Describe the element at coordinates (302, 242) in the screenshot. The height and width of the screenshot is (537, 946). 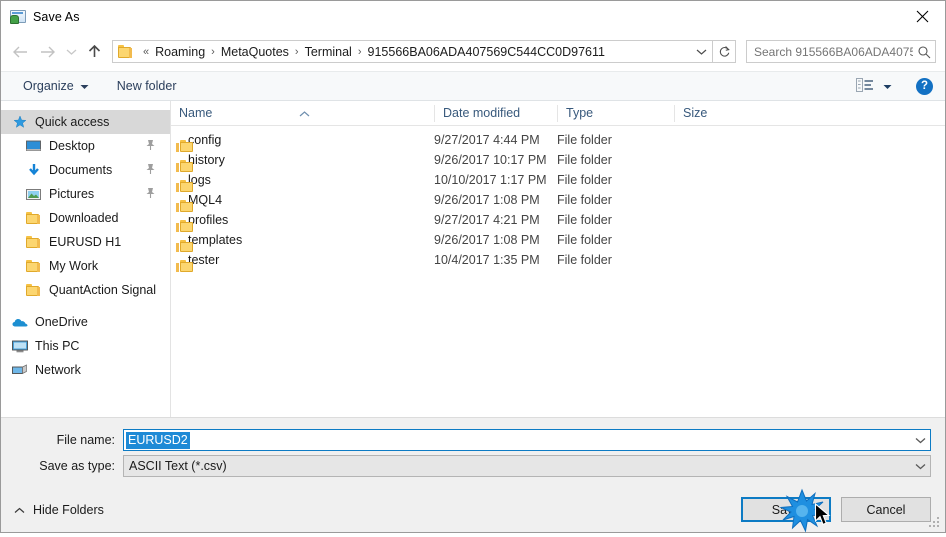
I see `row-name-cell: templates` at that location.